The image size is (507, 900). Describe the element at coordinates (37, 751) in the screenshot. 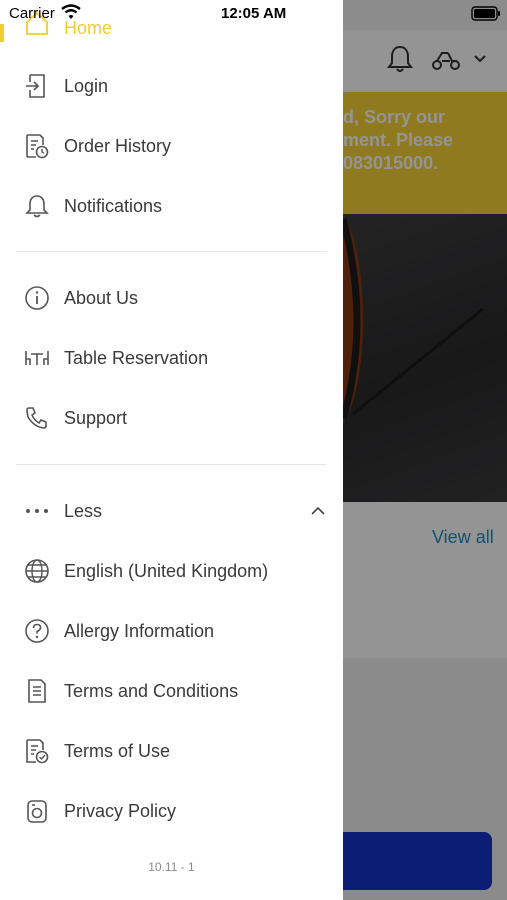

I see `document-check-icon` at that location.